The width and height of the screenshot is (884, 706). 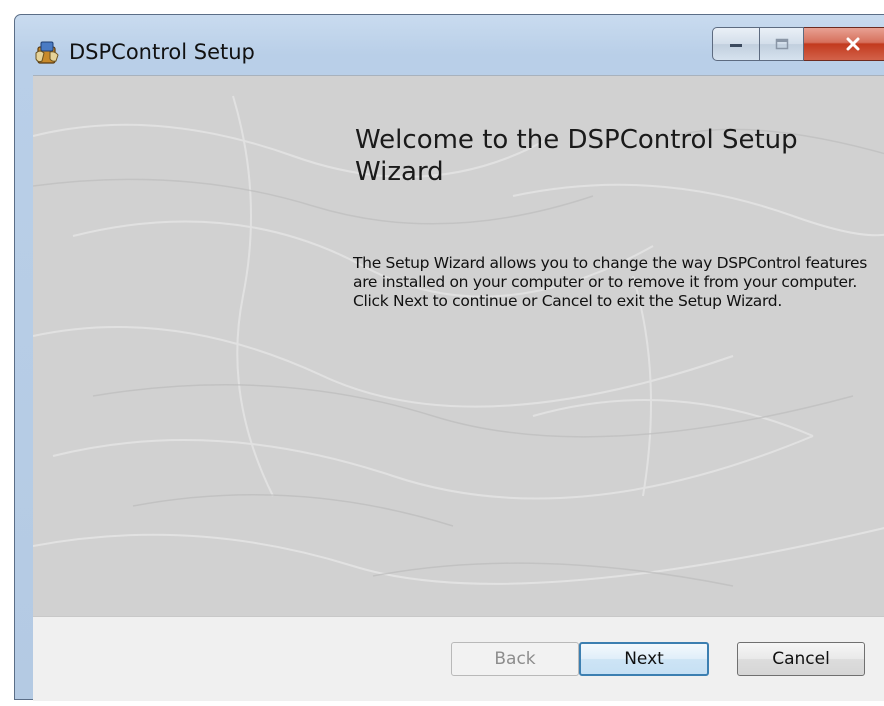 I want to click on close-button, so click(x=844, y=44).